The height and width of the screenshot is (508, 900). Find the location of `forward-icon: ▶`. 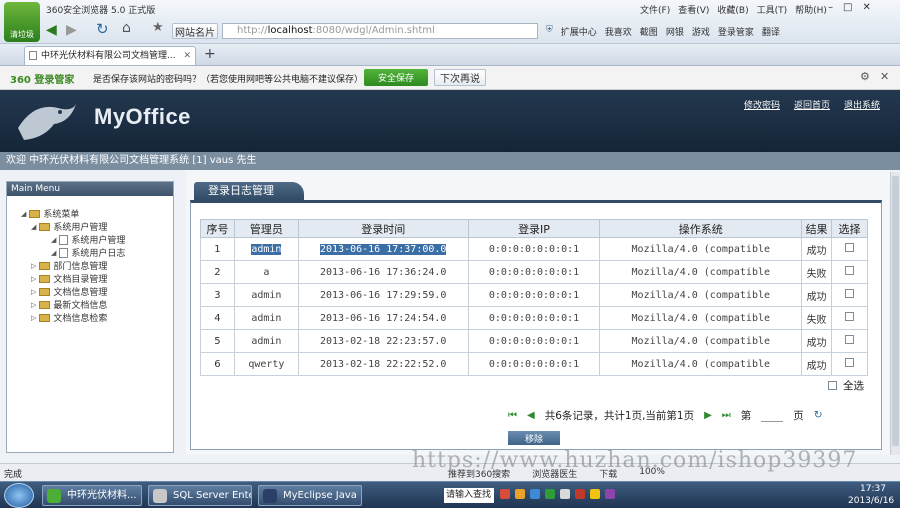

forward-icon: ▶ is located at coordinates (71, 30).